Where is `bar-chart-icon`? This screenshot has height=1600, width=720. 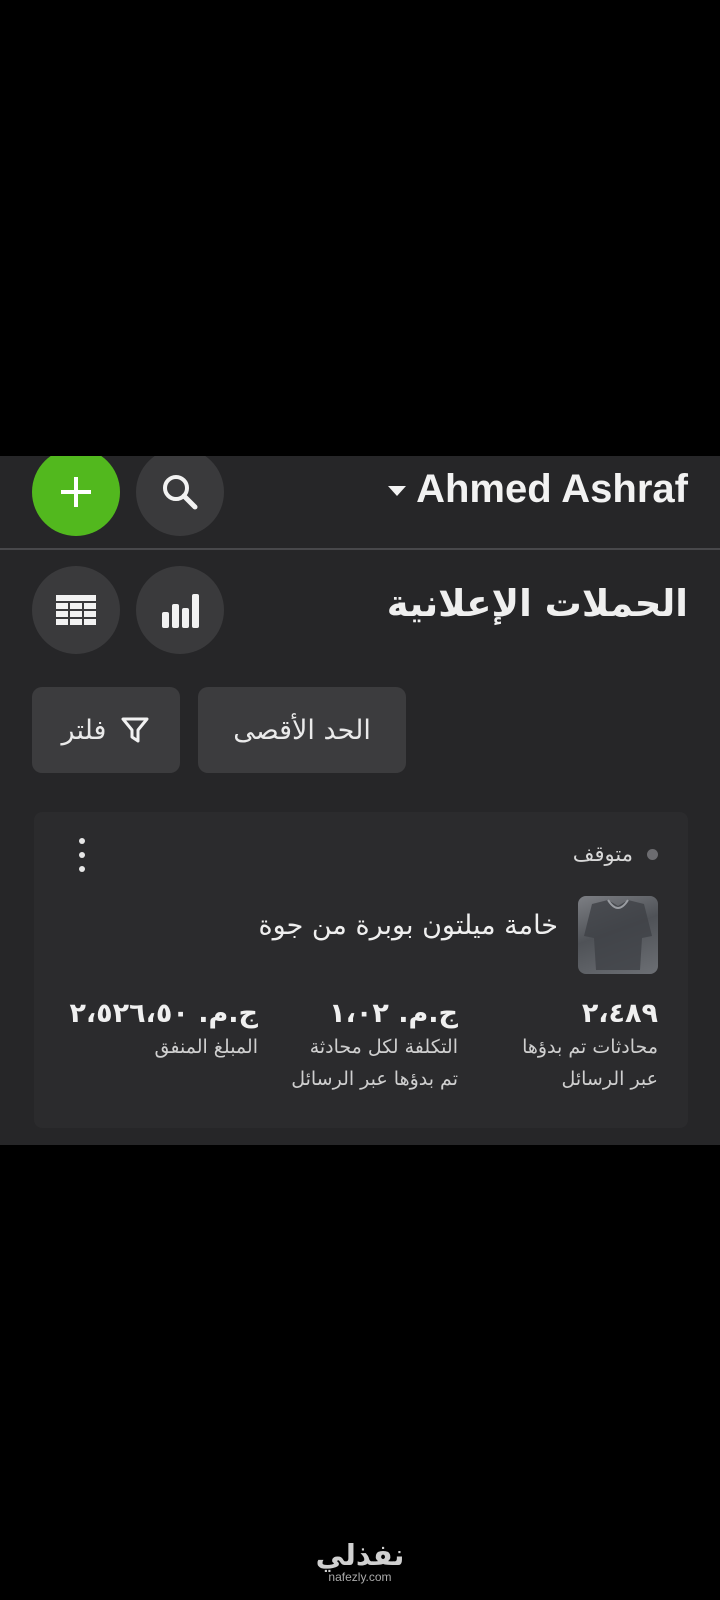
bar-chart-icon is located at coordinates (180, 611).